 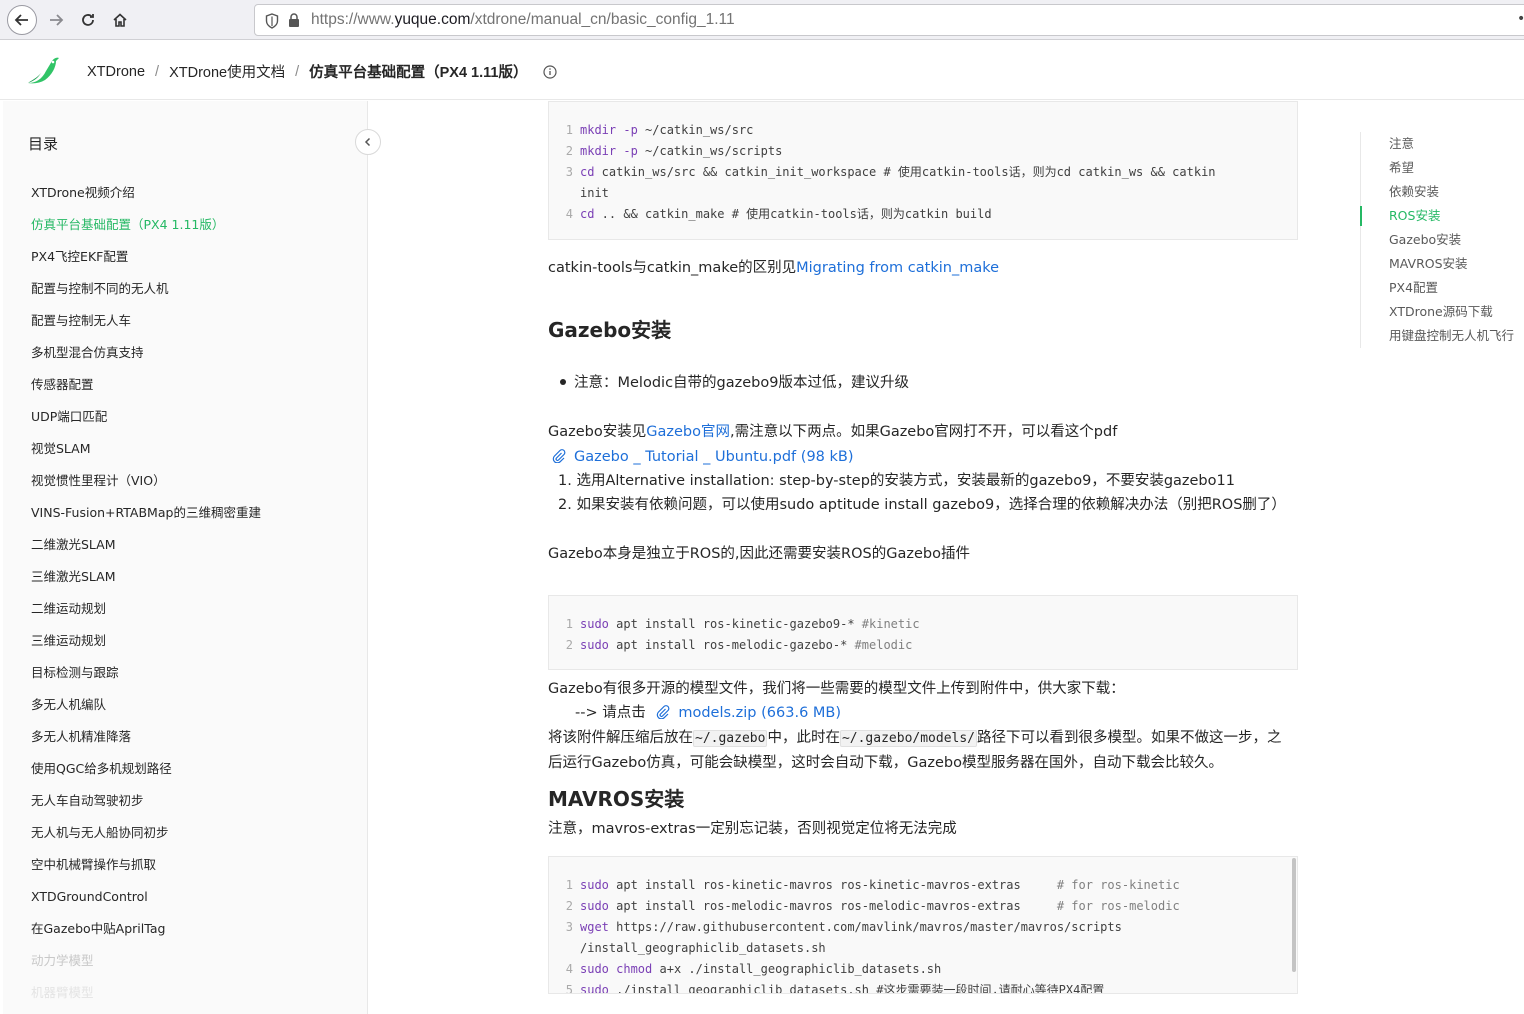 I want to click on code-line: 1 mkdir -p ~/catkin_ws/src, so click(x=659, y=130).